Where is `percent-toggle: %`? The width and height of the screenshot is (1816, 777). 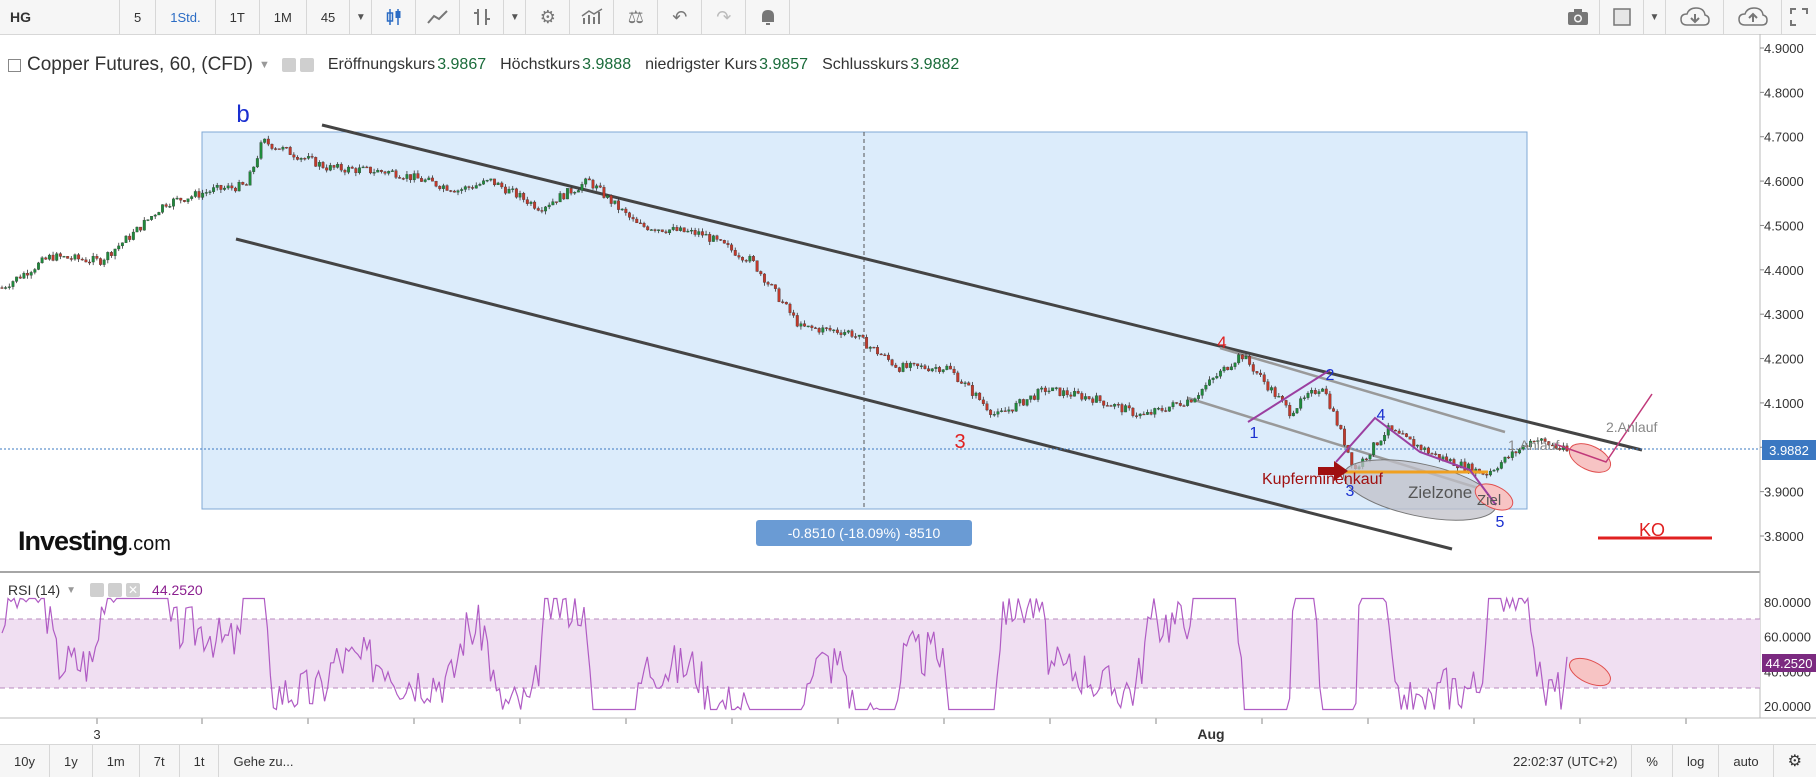
percent-toggle: % is located at coordinates (1651, 761).